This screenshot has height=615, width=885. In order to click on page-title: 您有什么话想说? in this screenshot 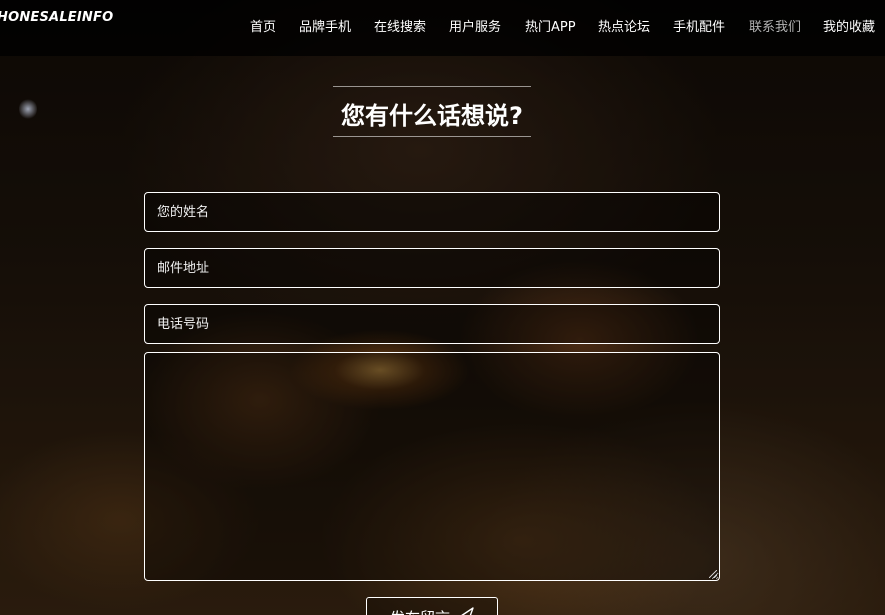, I will do `click(432, 116)`.